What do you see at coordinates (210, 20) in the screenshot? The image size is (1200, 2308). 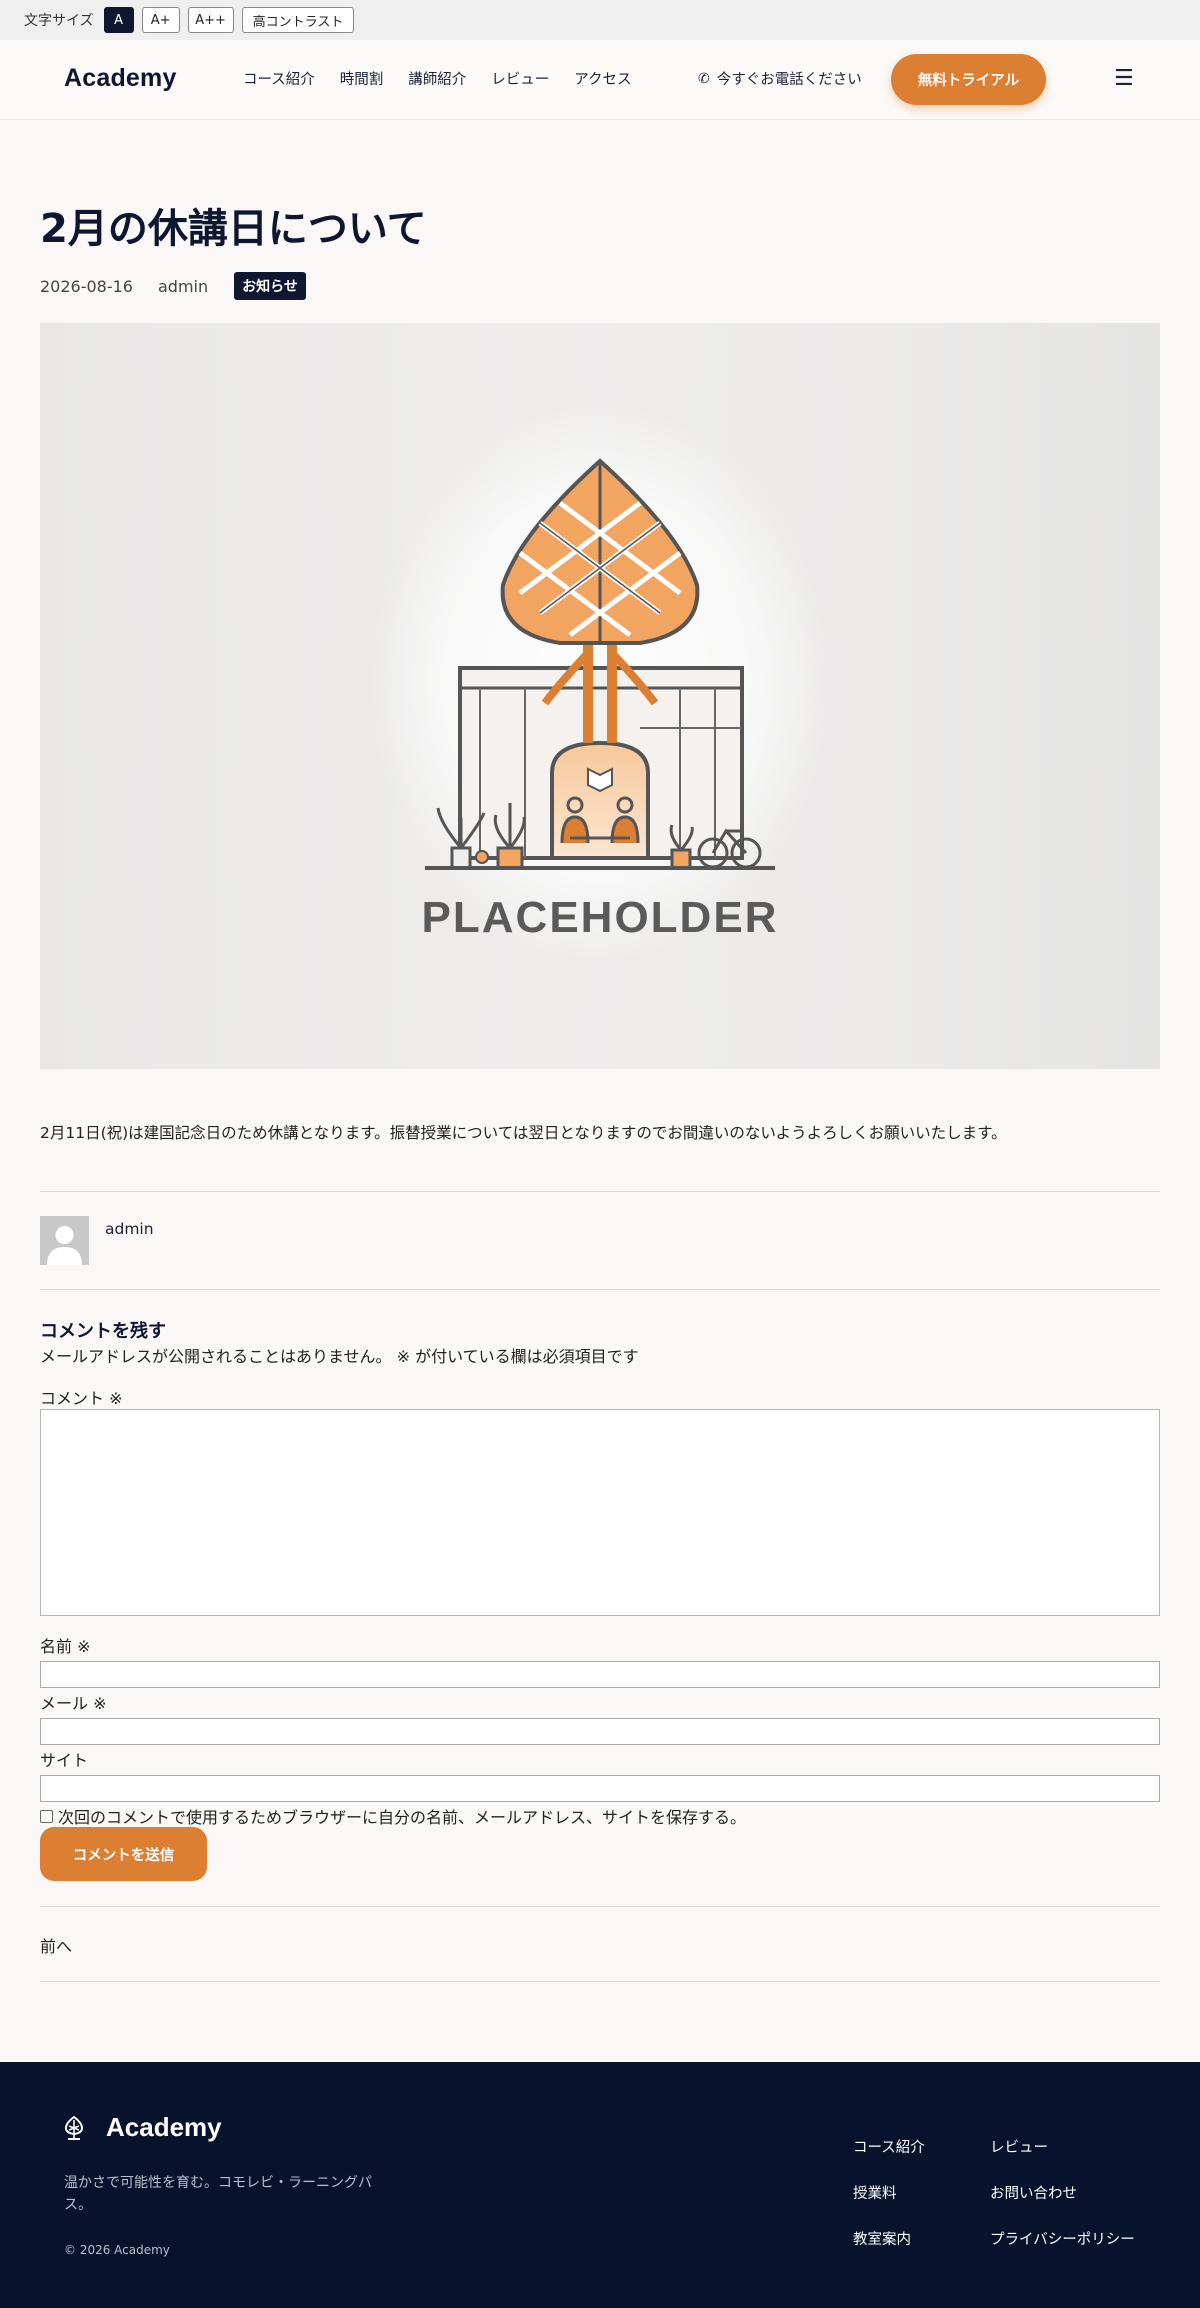 I see `font-size-xlarge-button: A++` at bounding box center [210, 20].